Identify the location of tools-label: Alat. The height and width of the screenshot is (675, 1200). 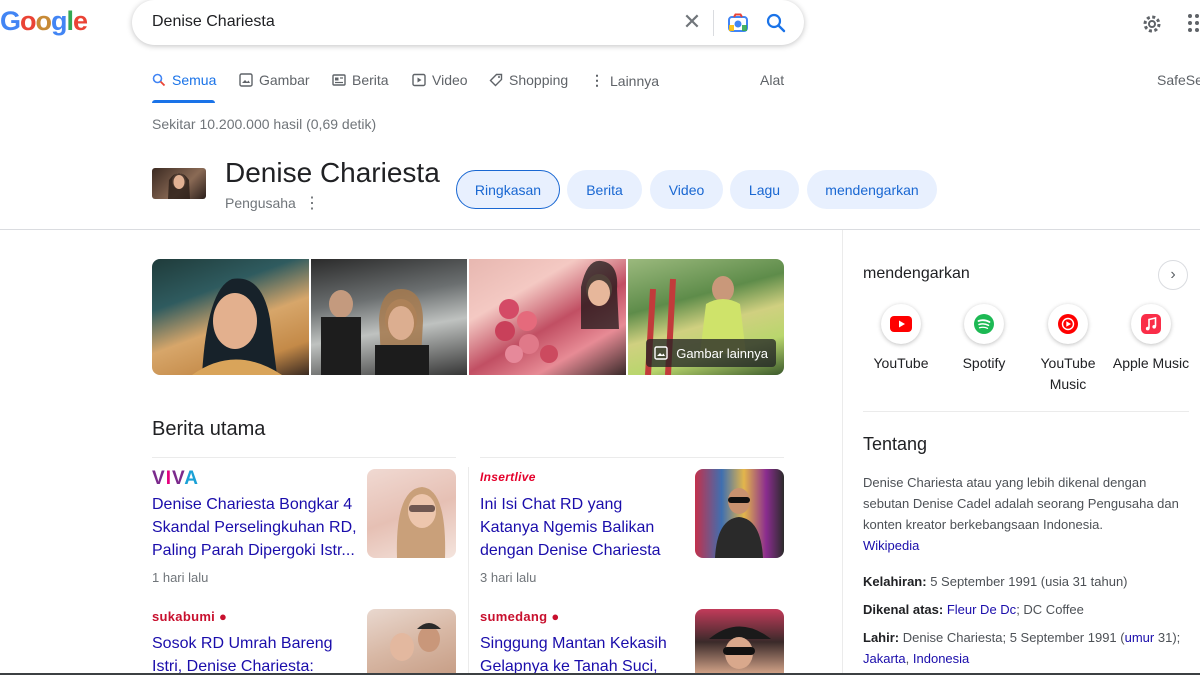
(772, 80).